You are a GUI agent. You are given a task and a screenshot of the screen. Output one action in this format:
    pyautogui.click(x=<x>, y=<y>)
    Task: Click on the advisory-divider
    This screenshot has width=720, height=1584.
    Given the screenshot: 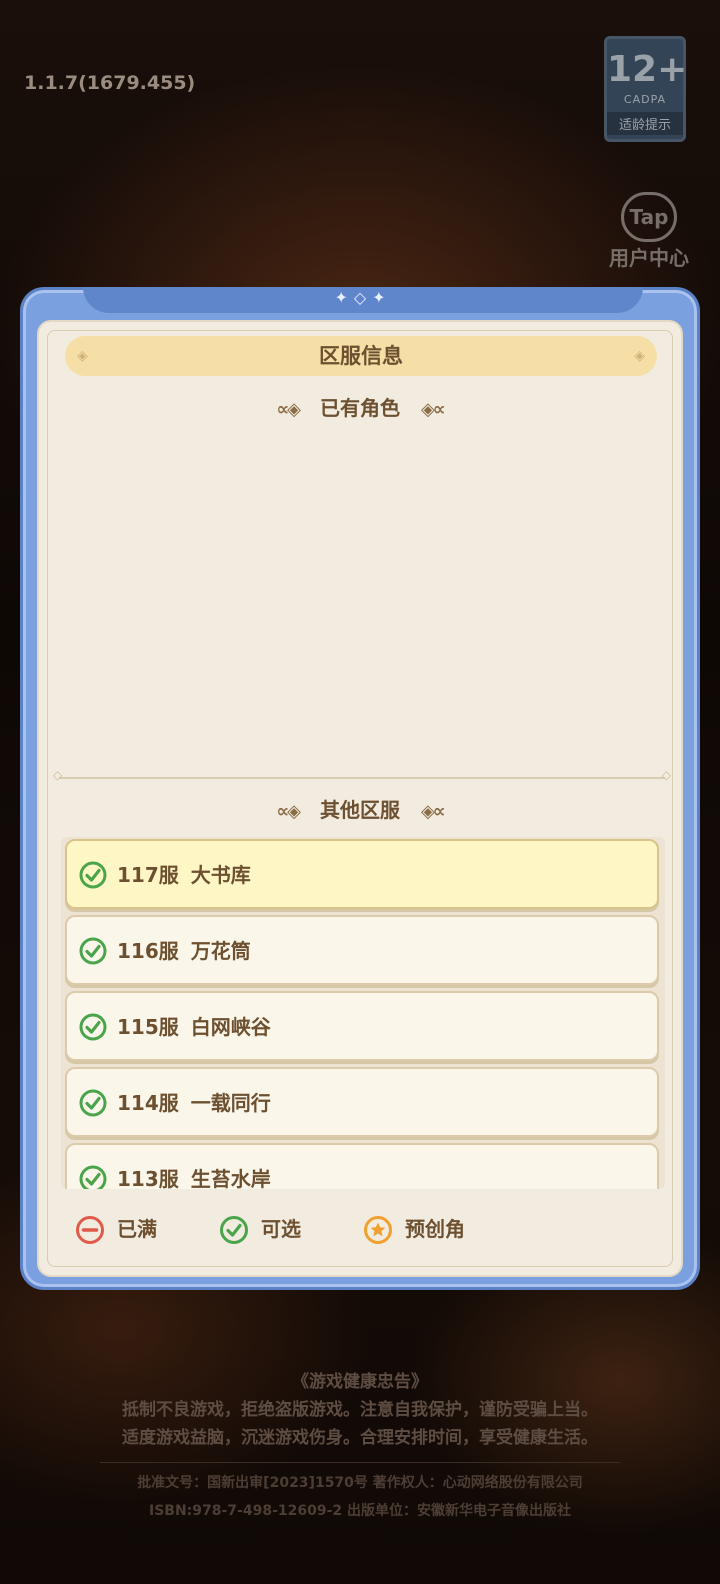 What is the action you would take?
    pyautogui.click(x=360, y=1462)
    